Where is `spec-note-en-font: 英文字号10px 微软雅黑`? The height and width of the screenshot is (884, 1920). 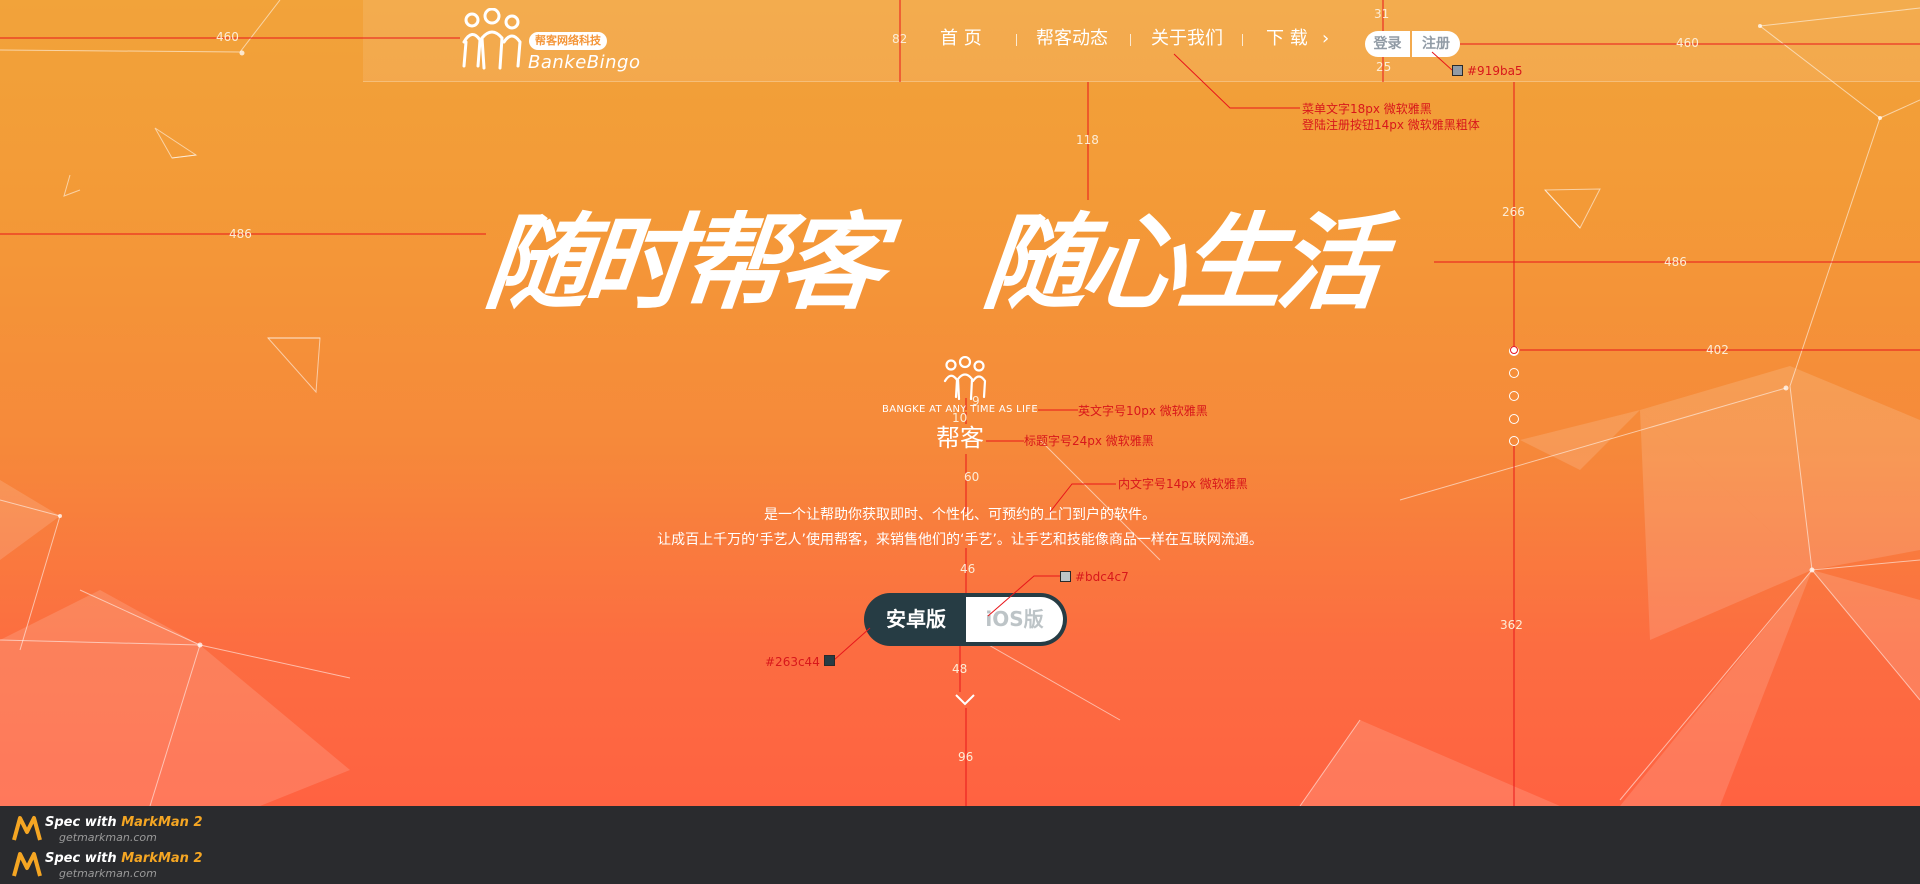 spec-note-en-font: 英文字号10px 微软雅黑 is located at coordinates (1143, 411).